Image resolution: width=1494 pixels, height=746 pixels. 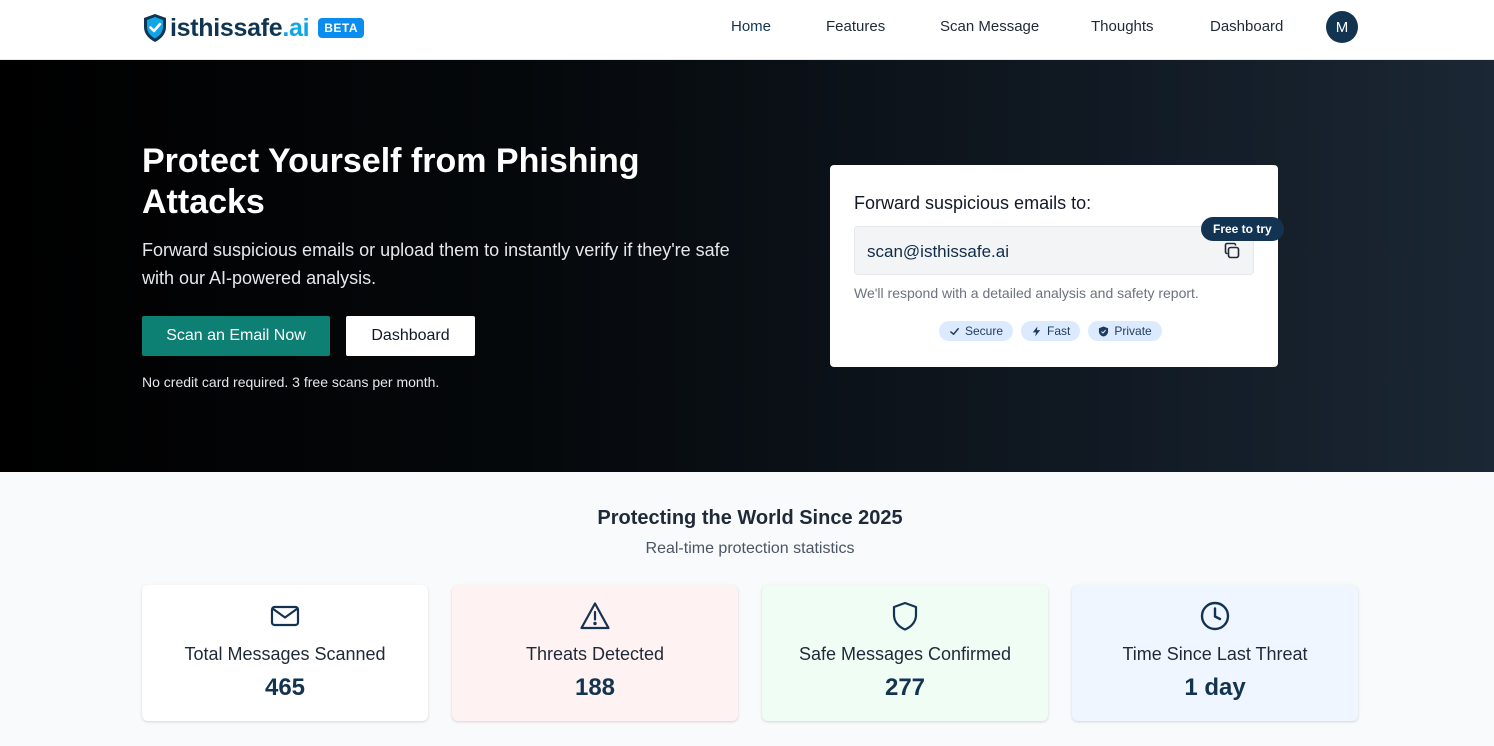 What do you see at coordinates (1215, 687) in the screenshot?
I see `stat-value: 1 day` at bounding box center [1215, 687].